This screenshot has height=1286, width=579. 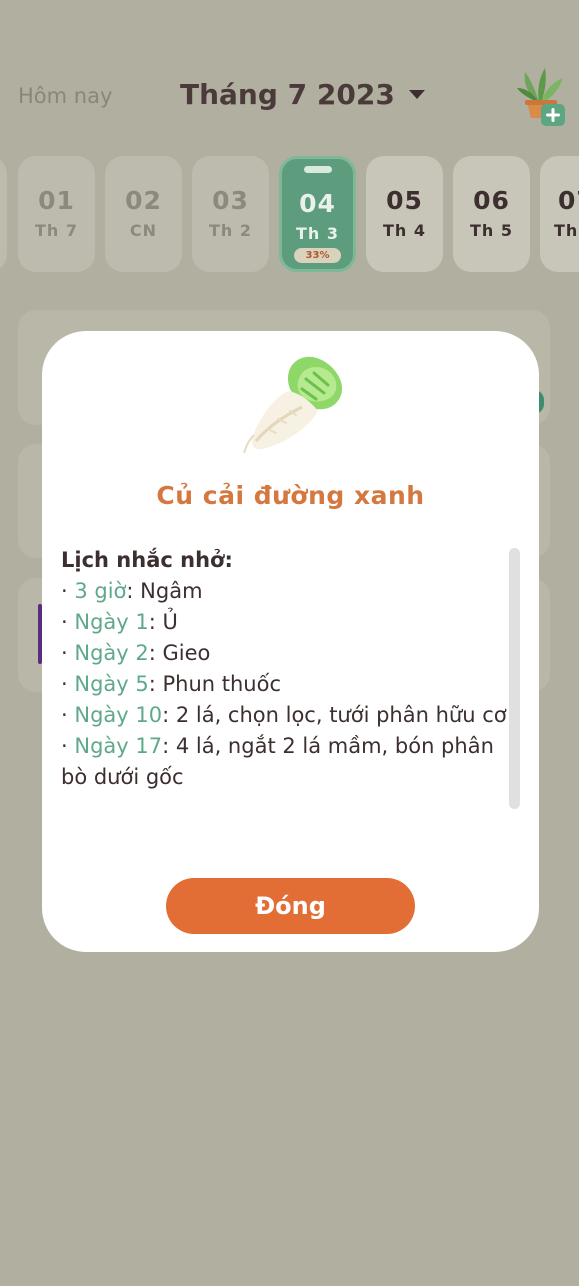 I want to click on reminder-item: · Ngày 2: Gieo, so click(x=136, y=653).